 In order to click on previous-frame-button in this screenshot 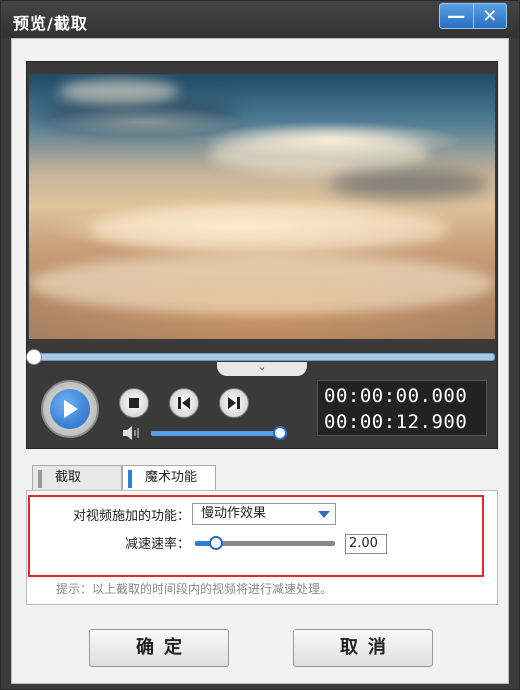, I will do `click(184, 403)`.